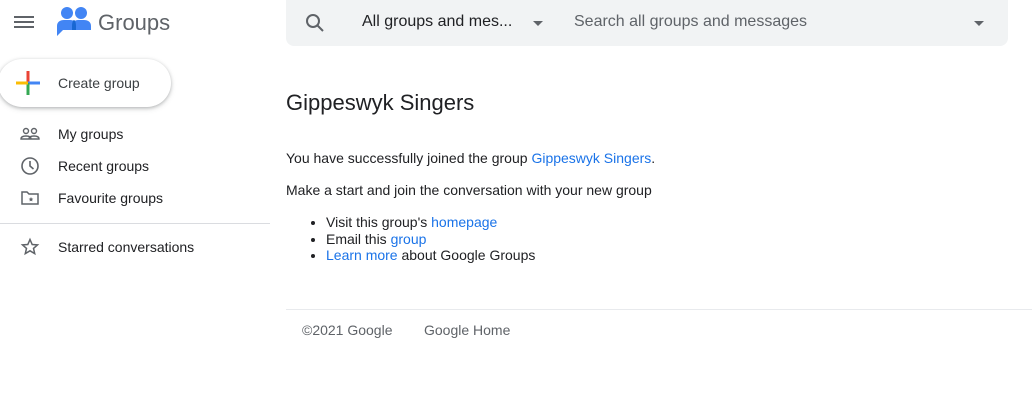 The width and height of the screenshot is (1032, 405). Describe the element at coordinates (30, 246) in the screenshot. I see `star-icon` at that location.